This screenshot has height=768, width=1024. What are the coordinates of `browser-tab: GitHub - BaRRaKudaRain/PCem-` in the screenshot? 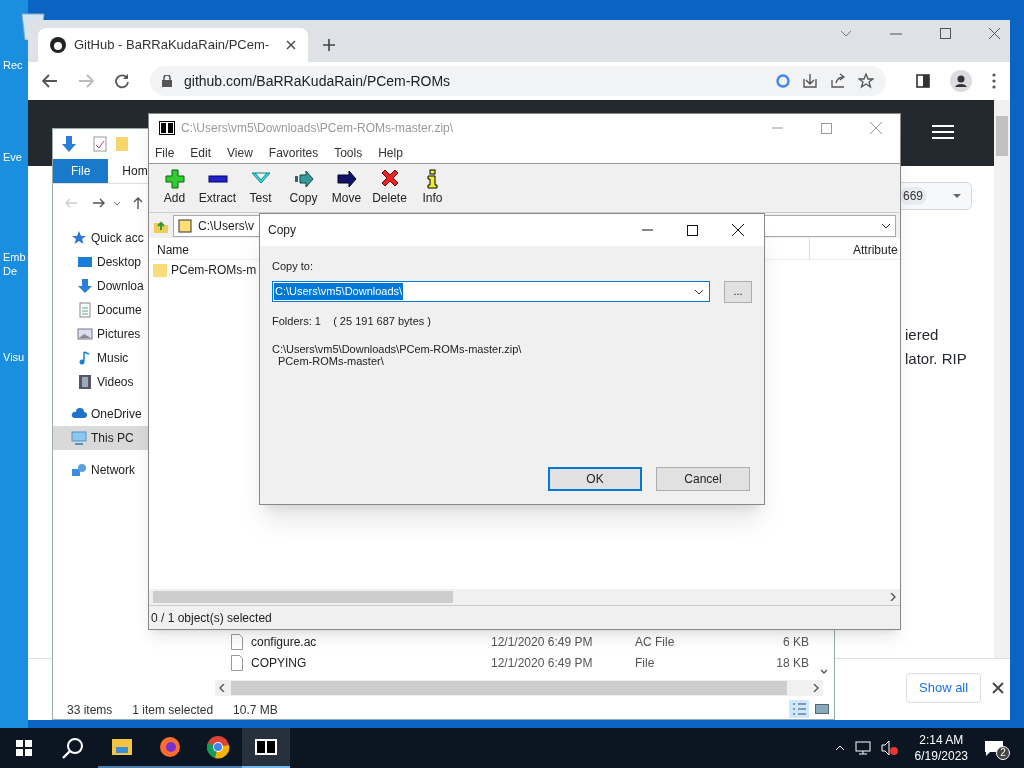 It's located at (173, 45).